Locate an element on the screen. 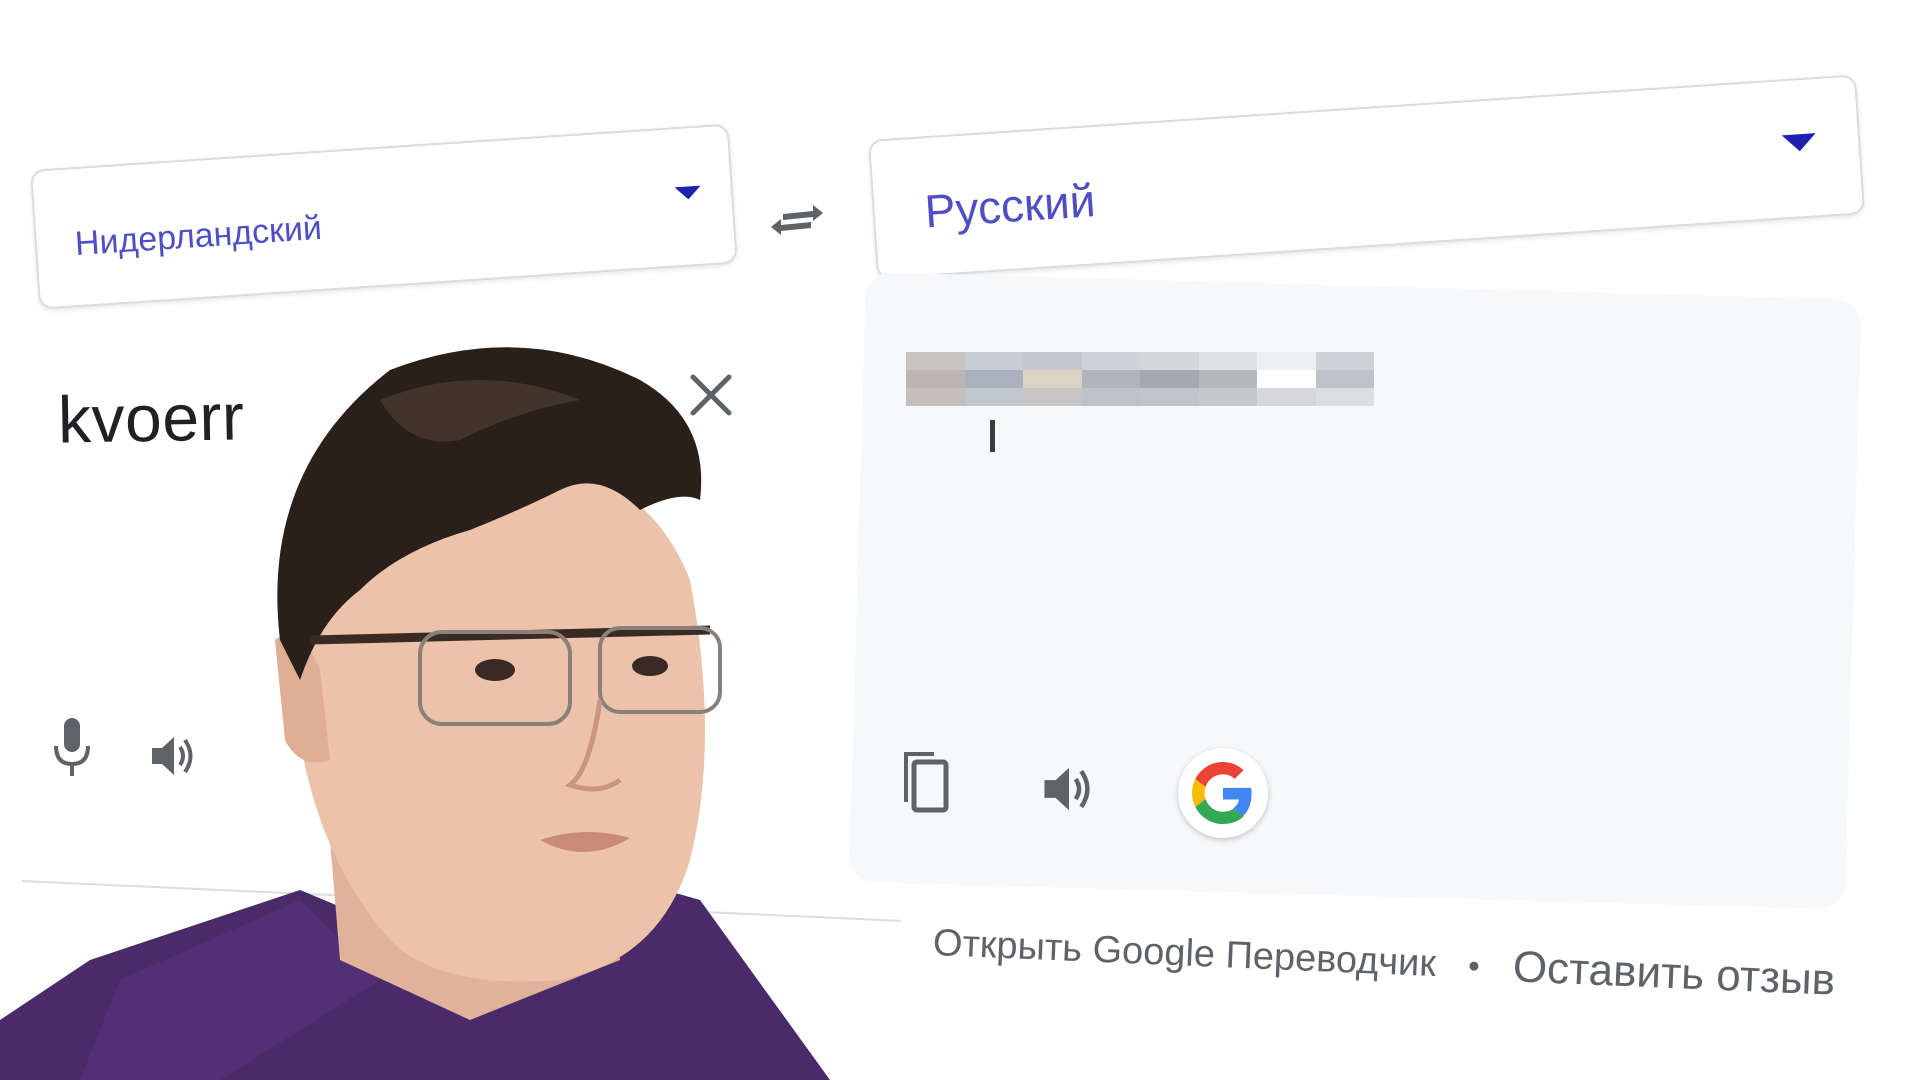  translation-output is located at coordinates (1140, 389).